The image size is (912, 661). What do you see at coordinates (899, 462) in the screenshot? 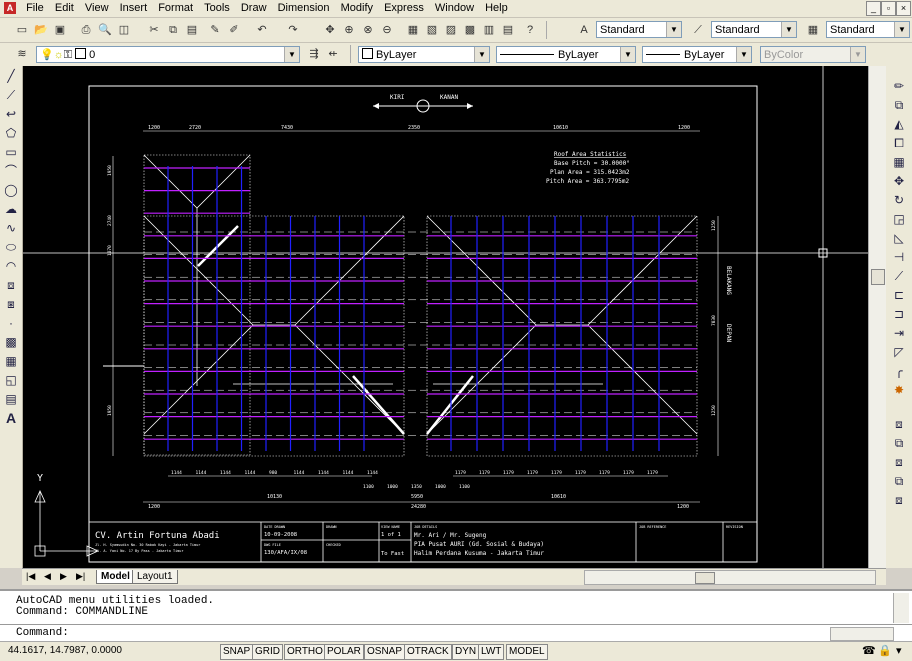
I see `send-to-back-icon: ⧈` at bounding box center [899, 462].